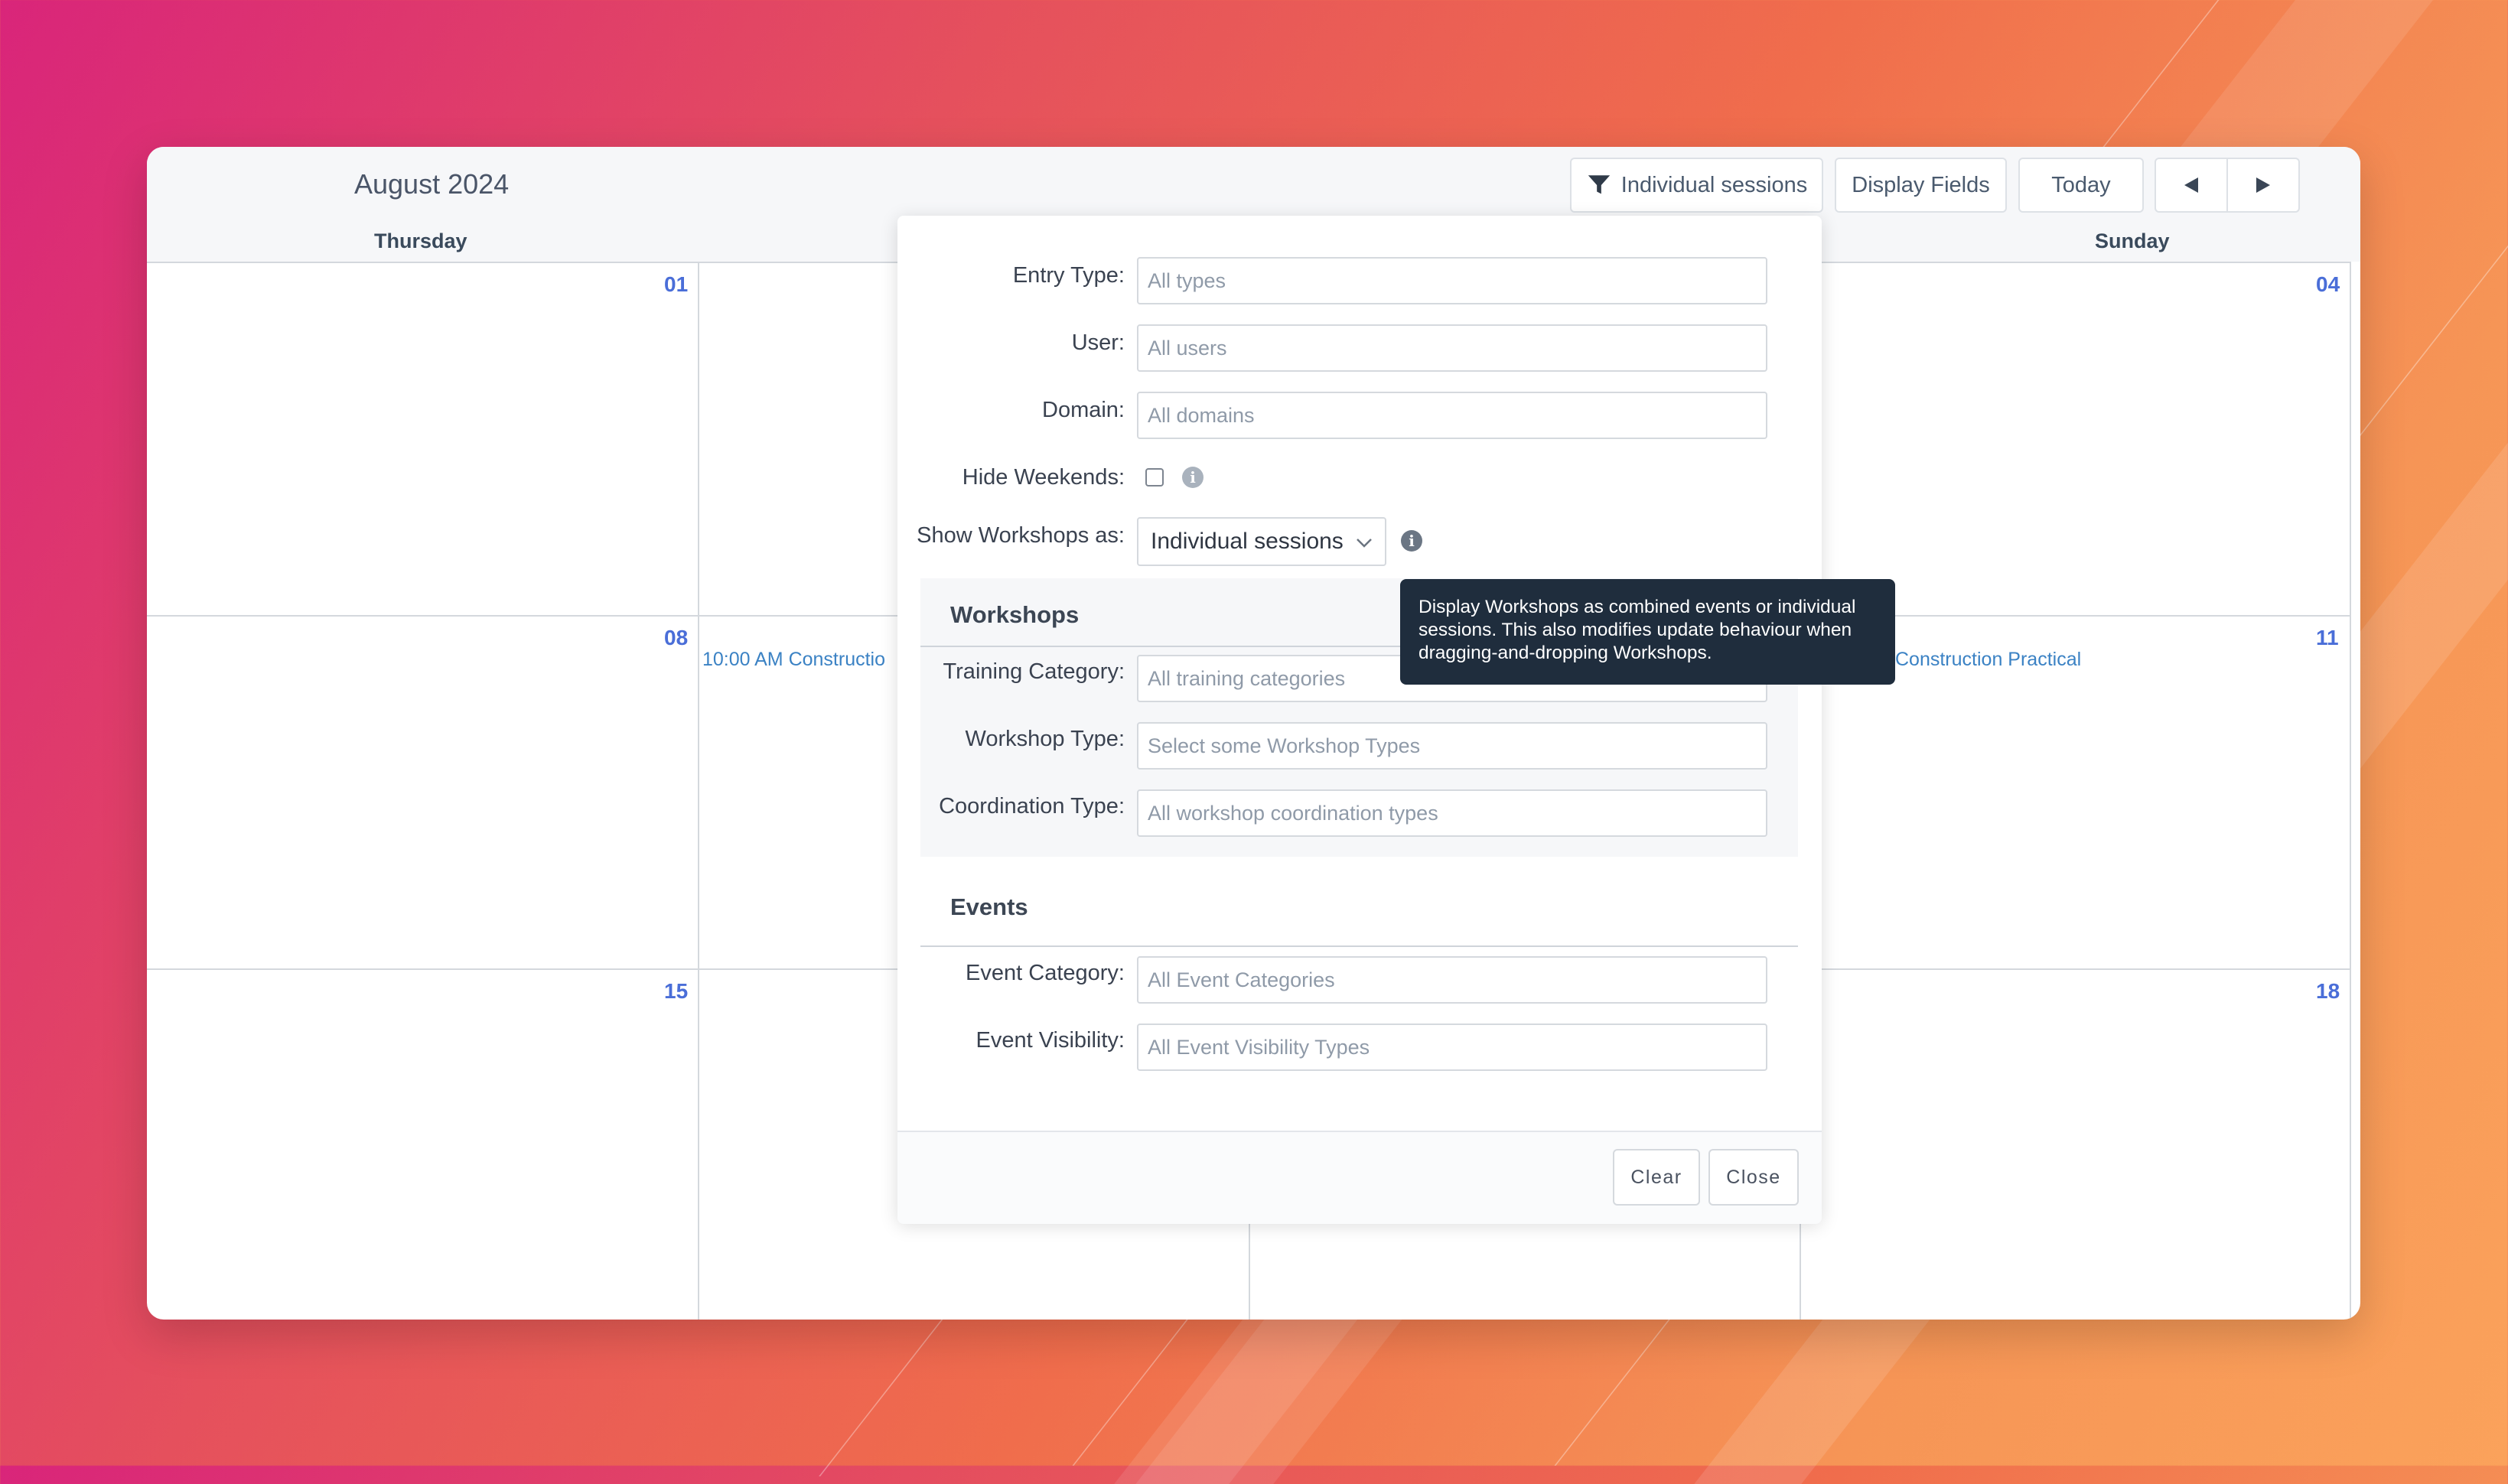  I want to click on panel-footer: Clear Close, so click(1359, 1177).